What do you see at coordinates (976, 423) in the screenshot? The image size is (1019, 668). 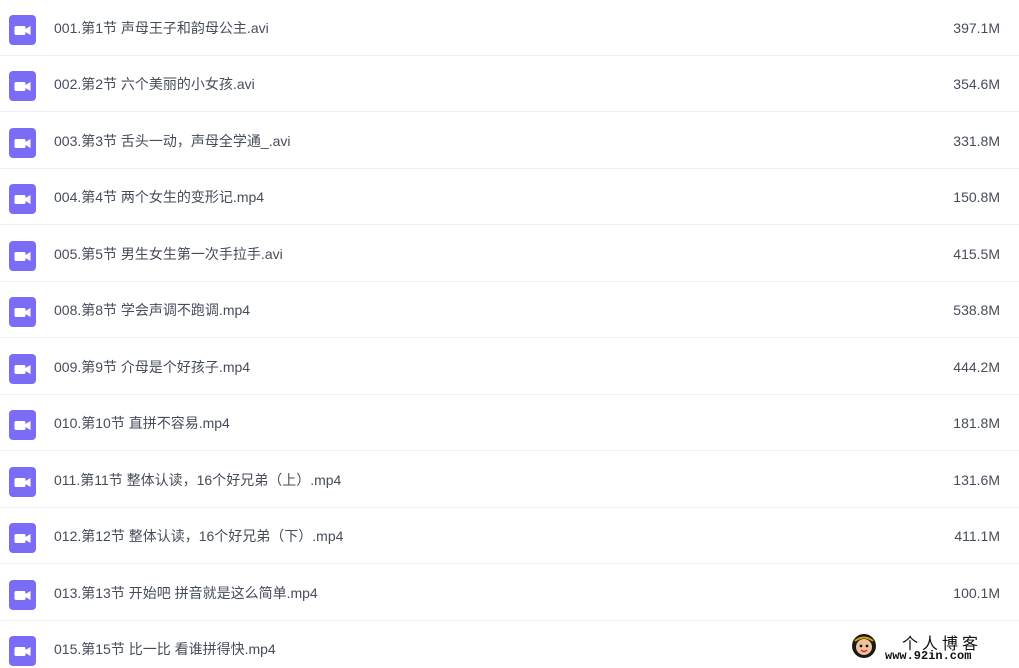 I see `file-size: 181.8M` at bounding box center [976, 423].